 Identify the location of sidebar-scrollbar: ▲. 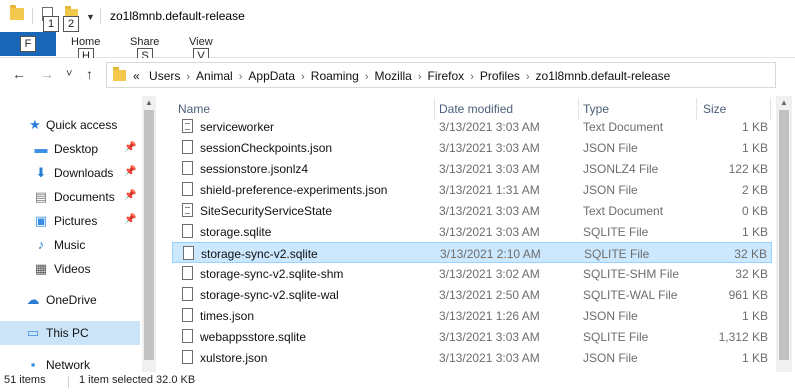
(149, 234).